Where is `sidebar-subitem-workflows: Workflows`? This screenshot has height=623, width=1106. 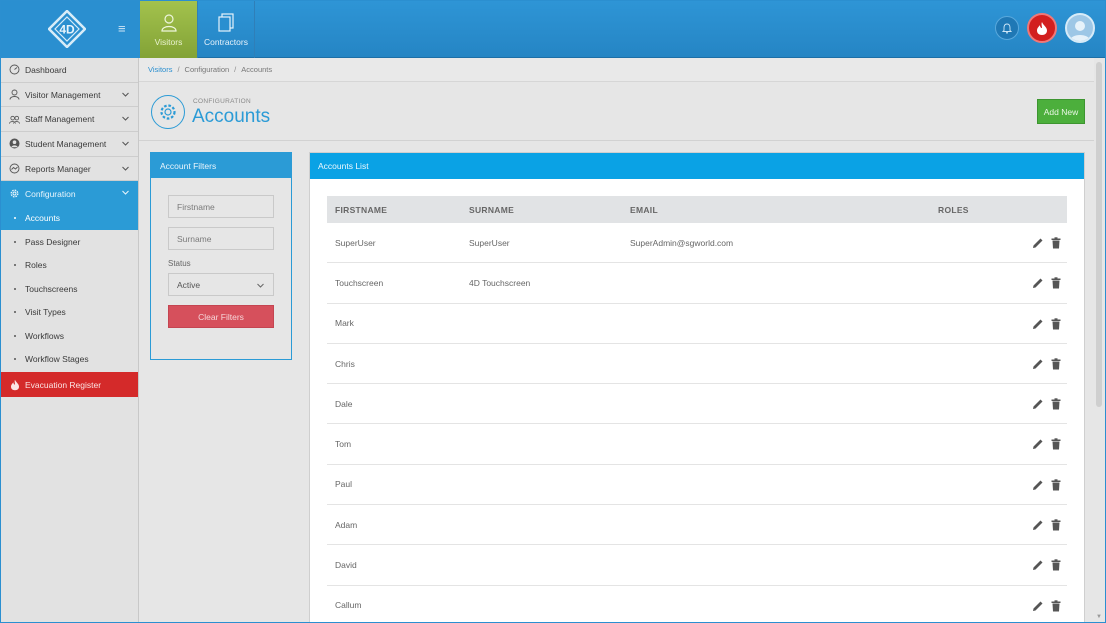 sidebar-subitem-workflows: Workflows is located at coordinates (69, 336).